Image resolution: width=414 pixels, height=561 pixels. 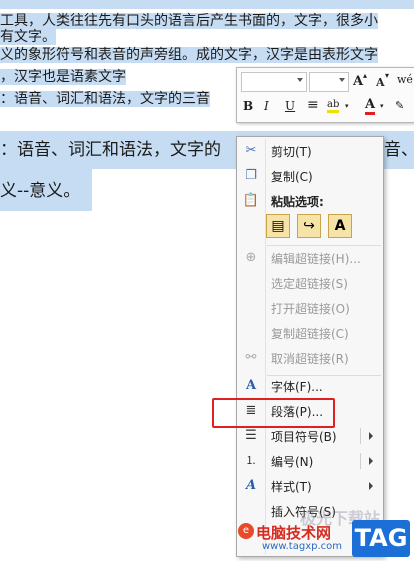 What do you see at coordinates (310, 308) in the screenshot?
I see `menu-item-open-hyperlink: 打开超链接(O)` at bounding box center [310, 308].